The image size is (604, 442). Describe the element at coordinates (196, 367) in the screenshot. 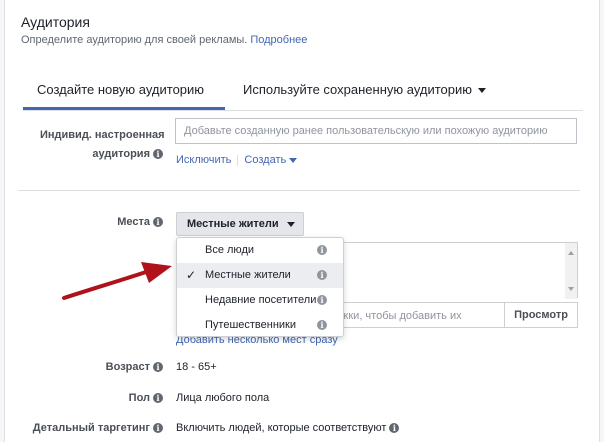

I see `age-value: 18 - 65+` at that location.